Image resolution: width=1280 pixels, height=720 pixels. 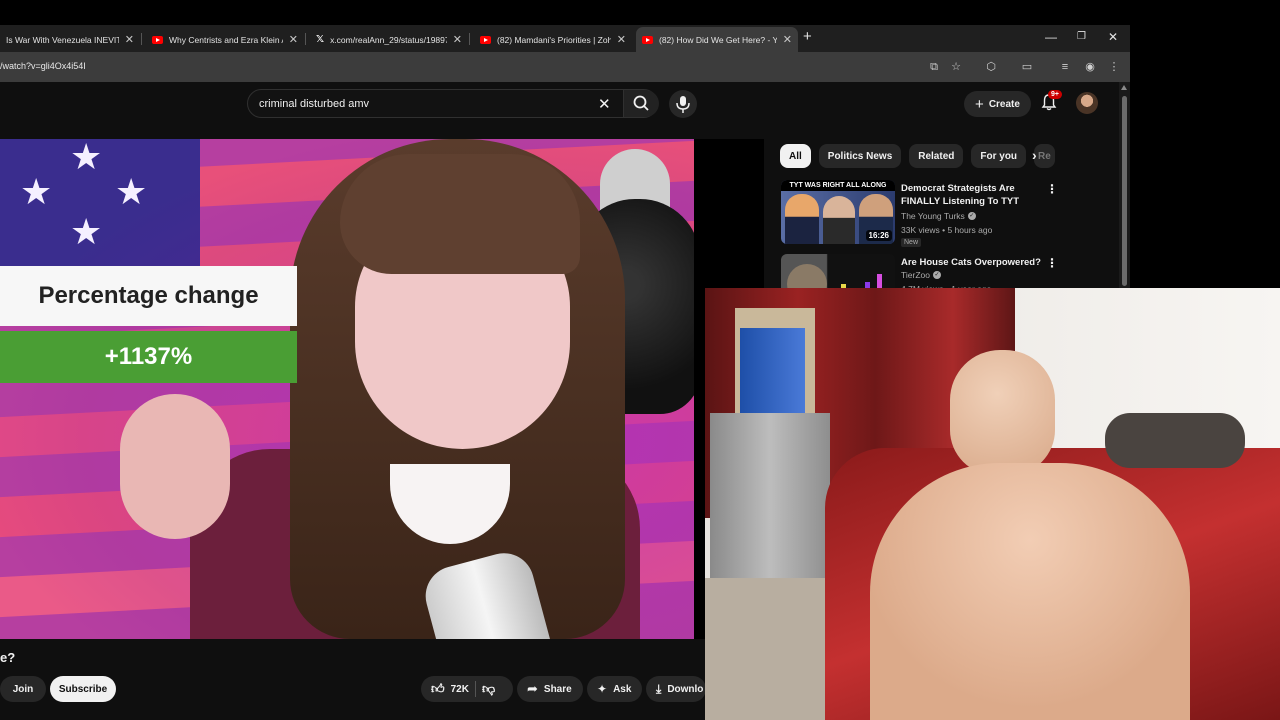 I want to click on install-app-icon: ⧉, so click(x=934, y=67).